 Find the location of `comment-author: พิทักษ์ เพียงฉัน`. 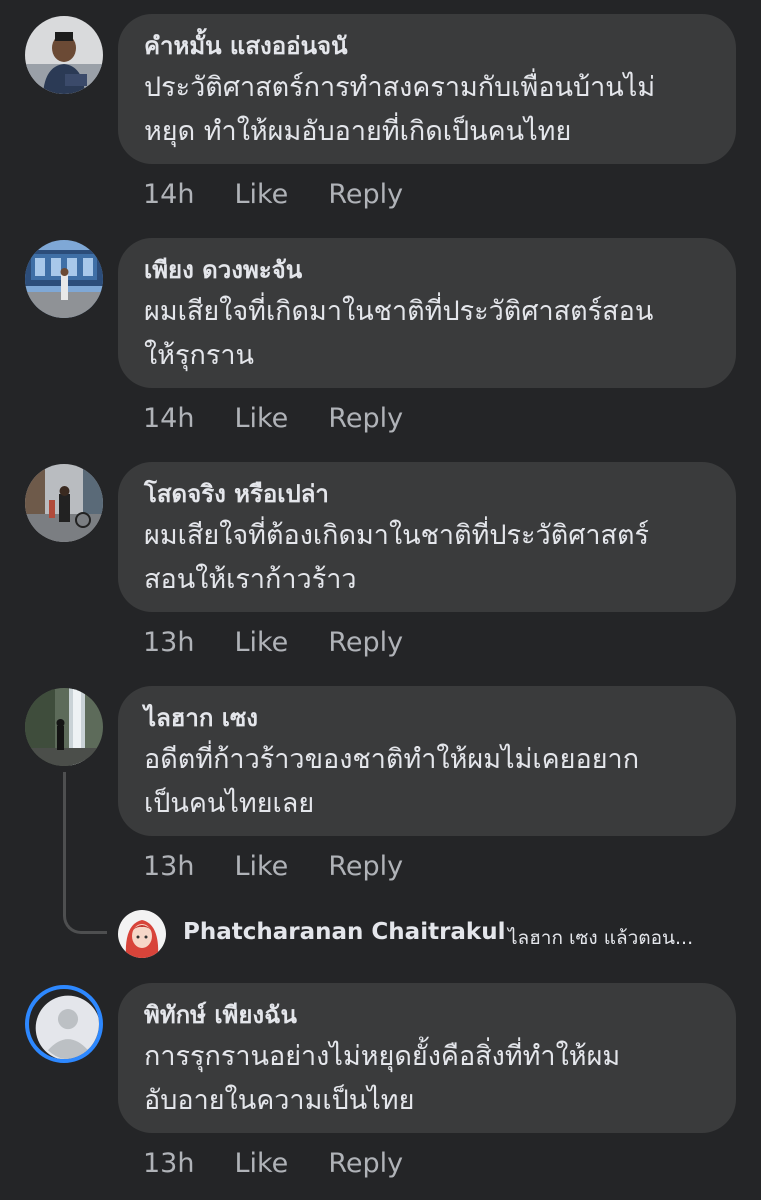

comment-author: พิทักษ์ เพียงฉัน is located at coordinates (427, 1015).